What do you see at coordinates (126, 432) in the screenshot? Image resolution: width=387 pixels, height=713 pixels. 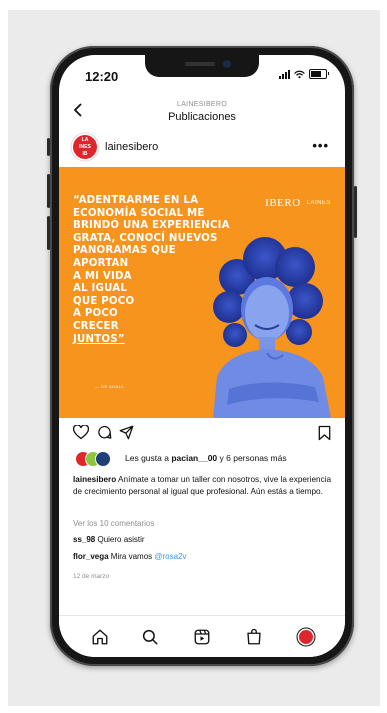 I see `send-icon` at bounding box center [126, 432].